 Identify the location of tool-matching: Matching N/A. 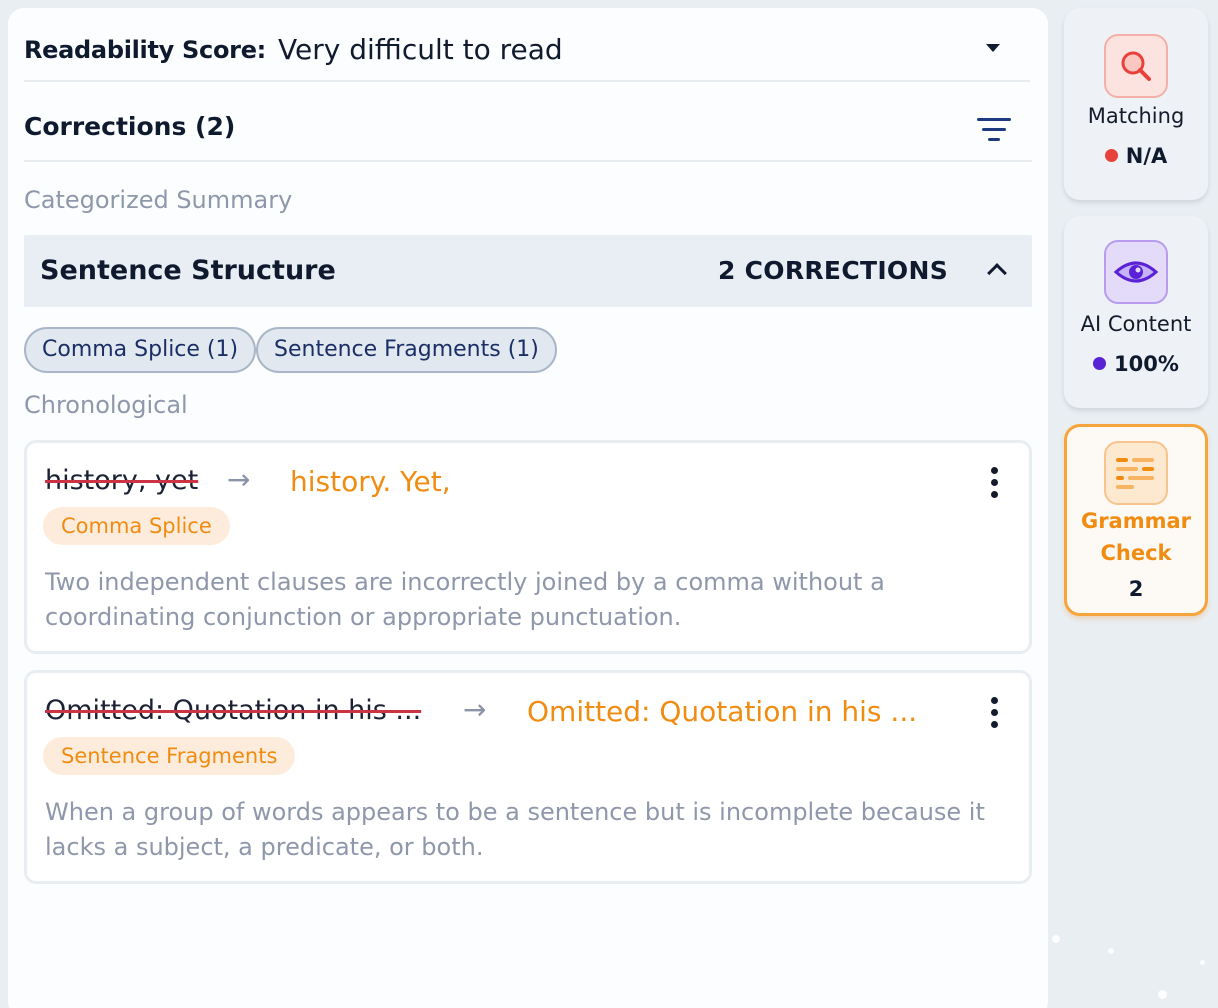
(1136, 104).